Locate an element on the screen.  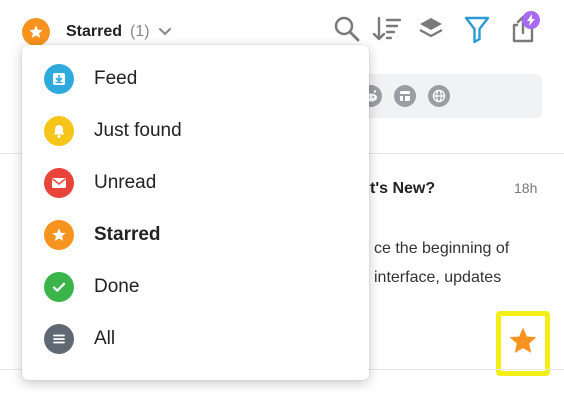
search-button is located at coordinates (347, 31).